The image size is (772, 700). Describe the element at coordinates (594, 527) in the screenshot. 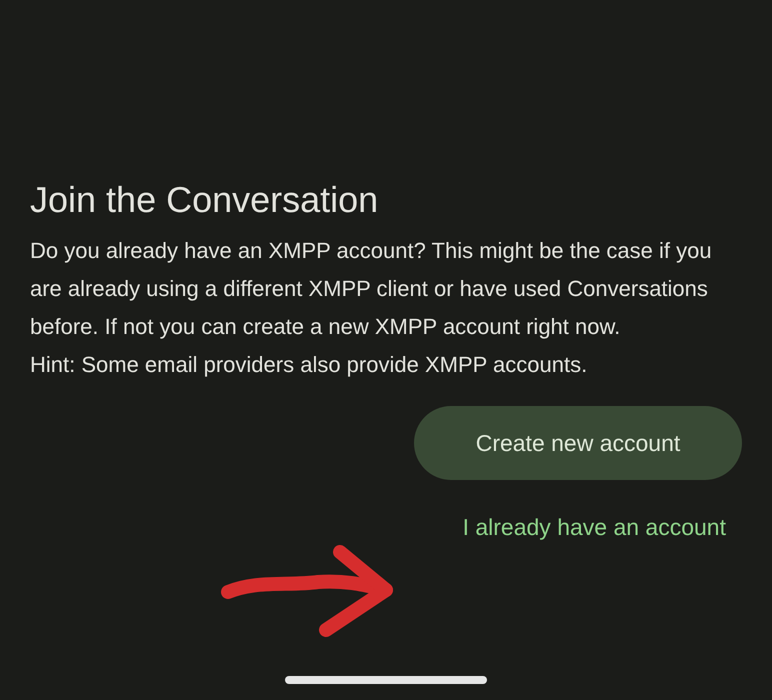

I see `existing-account-link: I already have an account` at that location.